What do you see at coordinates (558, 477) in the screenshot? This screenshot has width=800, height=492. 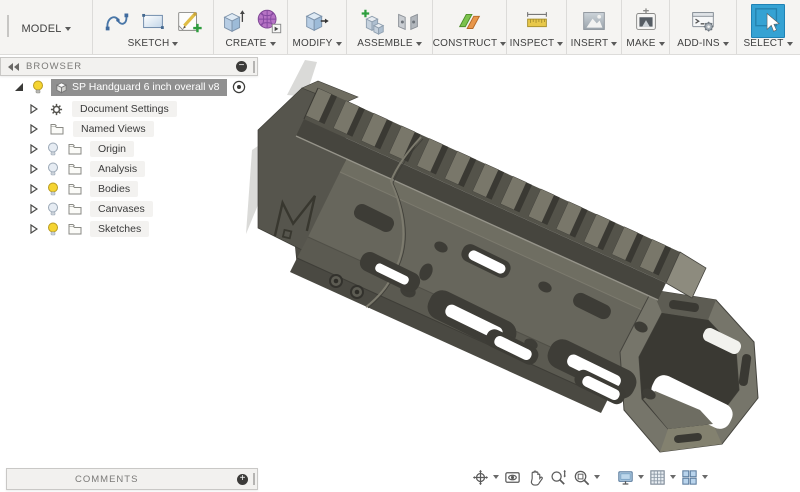 I see `zoom-icon` at bounding box center [558, 477].